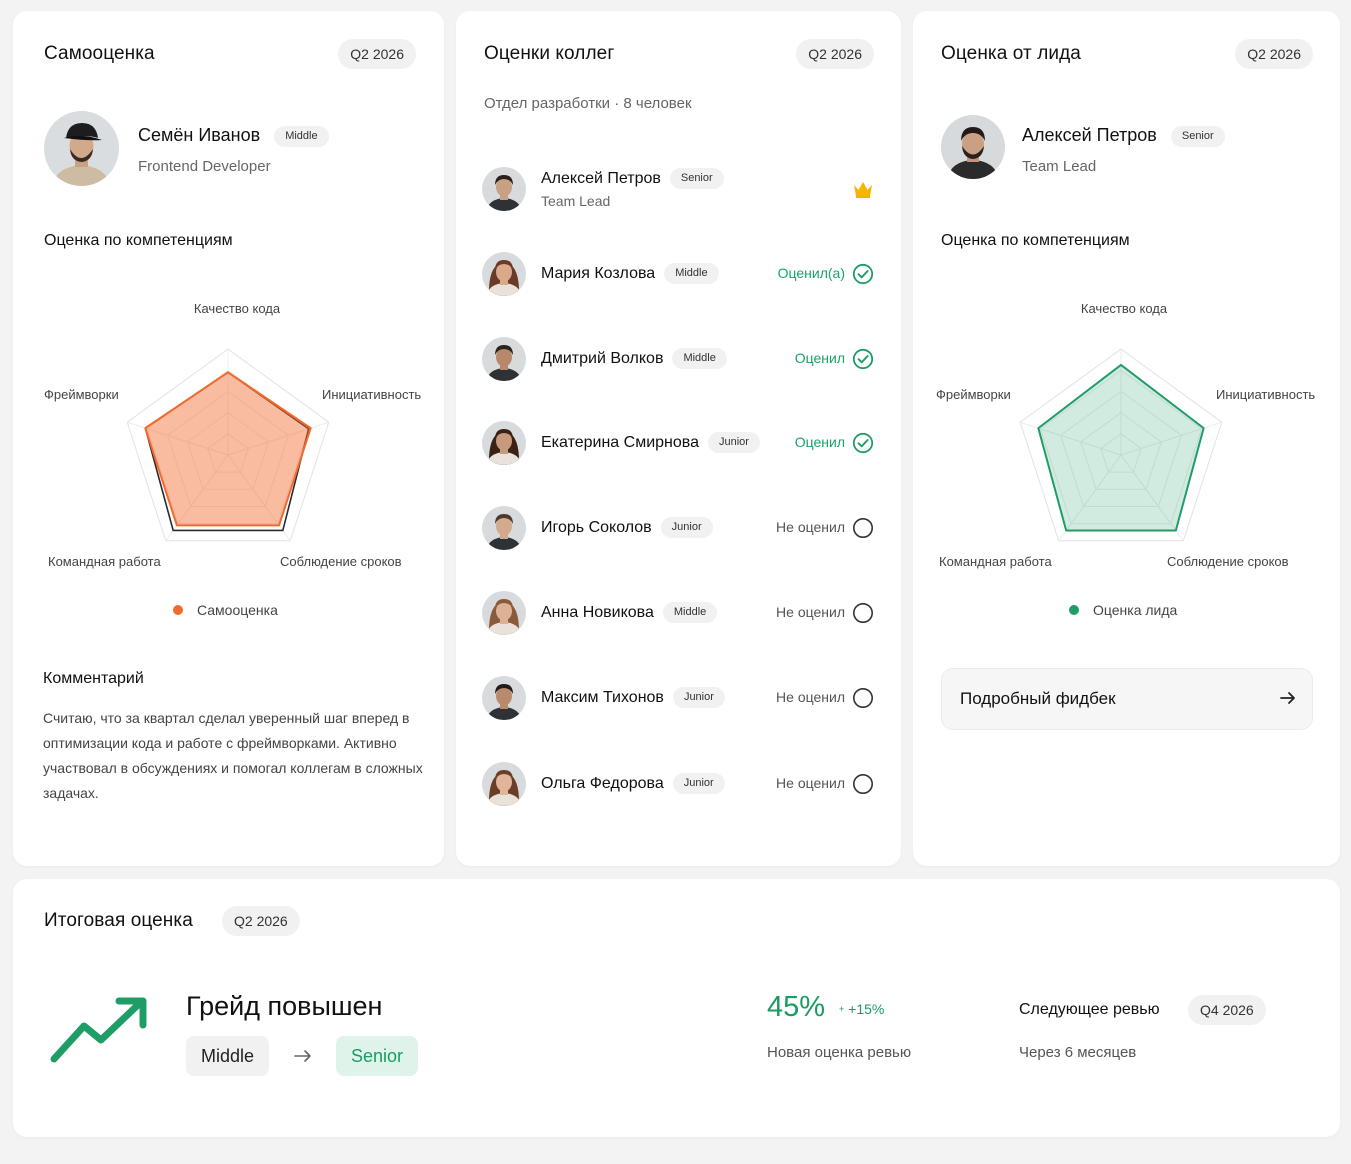  What do you see at coordinates (1078, 1052) in the screenshot?
I see `next-review-subtitle: Через 6 месяцев` at bounding box center [1078, 1052].